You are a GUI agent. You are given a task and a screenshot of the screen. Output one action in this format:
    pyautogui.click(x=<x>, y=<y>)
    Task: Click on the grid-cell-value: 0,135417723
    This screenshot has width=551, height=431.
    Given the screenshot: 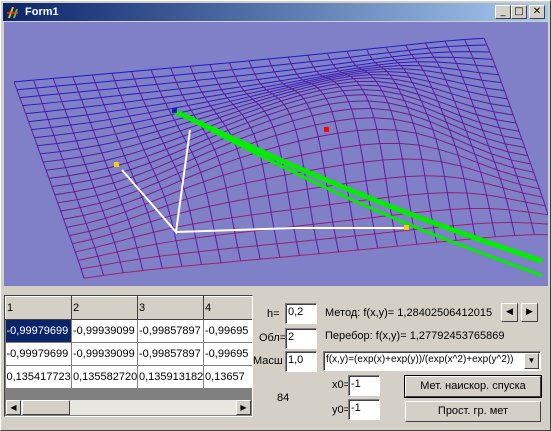 What is the action you would take?
    pyautogui.click(x=38, y=377)
    